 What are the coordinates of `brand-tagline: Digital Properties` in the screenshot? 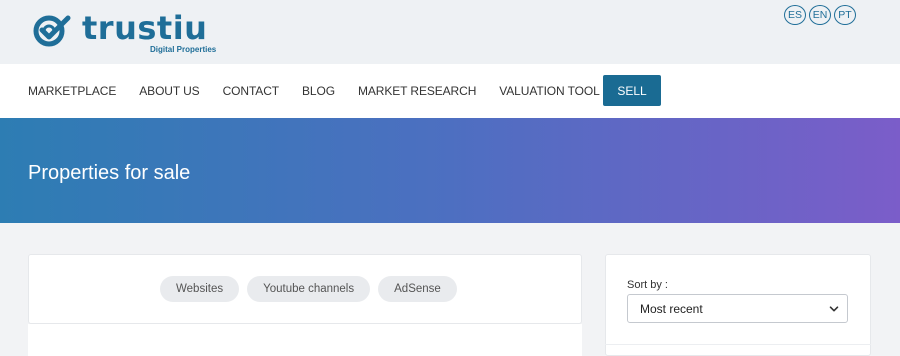 It's located at (183, 49).